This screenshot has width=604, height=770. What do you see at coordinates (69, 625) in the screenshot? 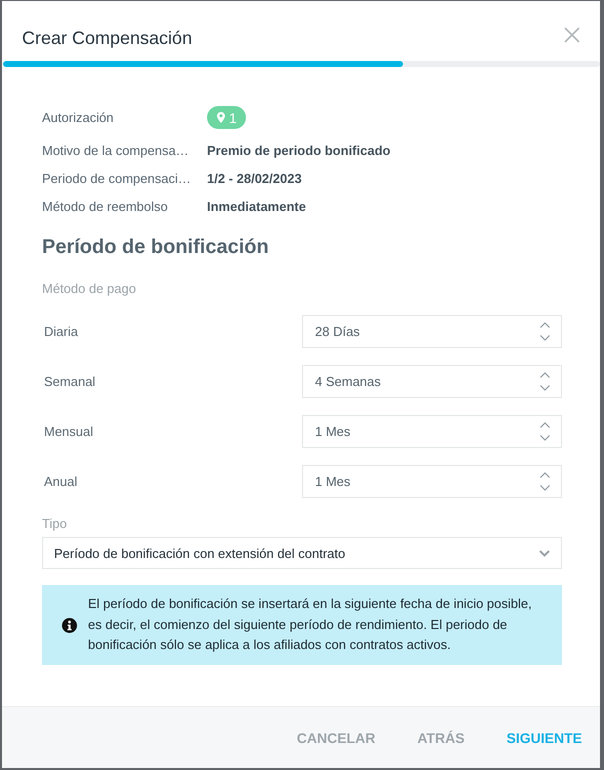
I see `info-icon` at bounding box center [69, 625].